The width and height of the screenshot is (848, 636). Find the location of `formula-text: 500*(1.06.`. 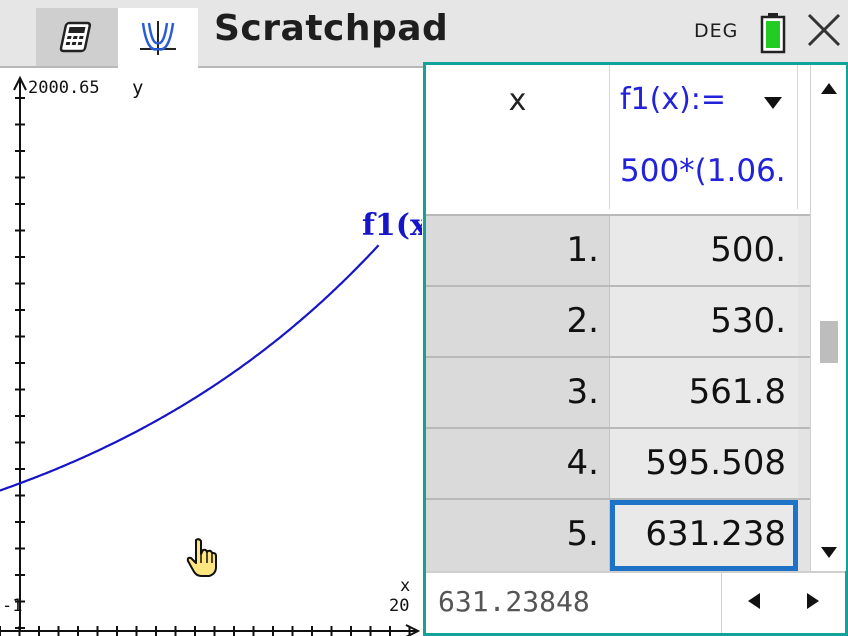

formula-text: 500*(1.06. is located at coordinates (703, 171).